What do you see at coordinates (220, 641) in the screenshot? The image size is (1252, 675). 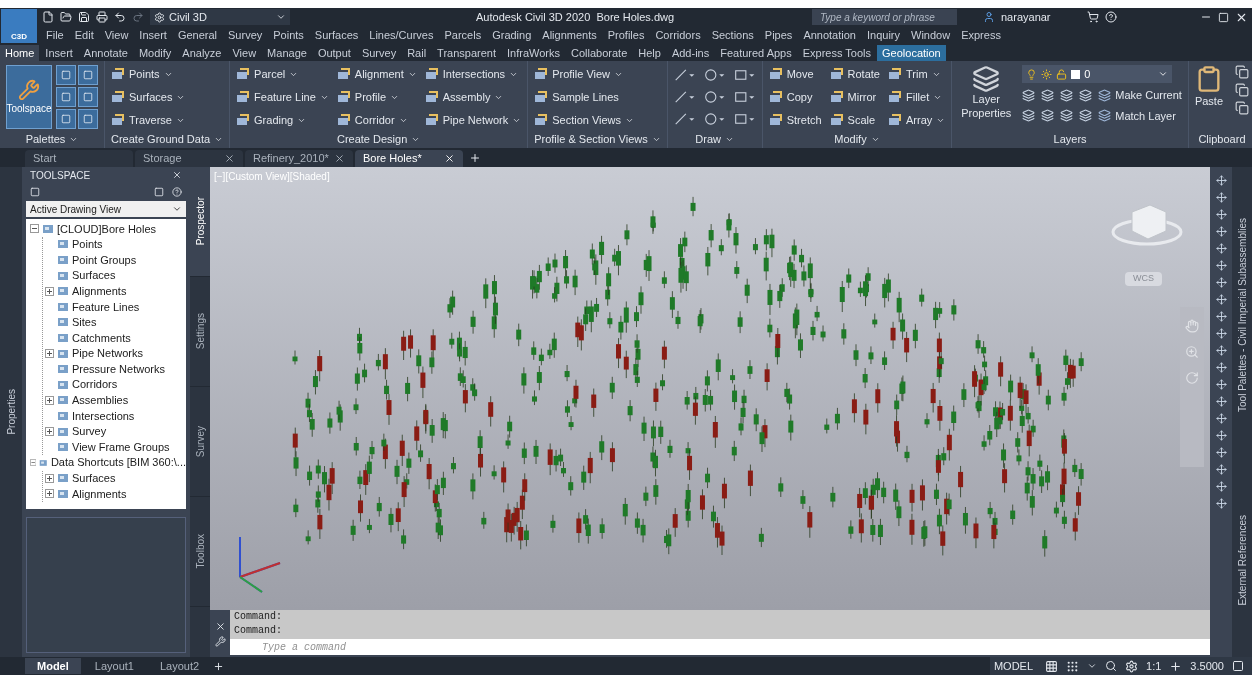 I see `wrench-icon` at bounding box center [220, 641].